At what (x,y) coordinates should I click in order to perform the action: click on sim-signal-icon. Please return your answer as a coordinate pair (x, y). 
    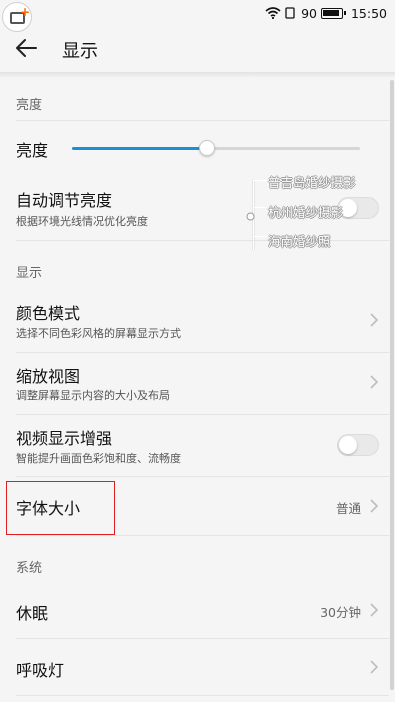
    Looking at the image, I should click on (290, 13).